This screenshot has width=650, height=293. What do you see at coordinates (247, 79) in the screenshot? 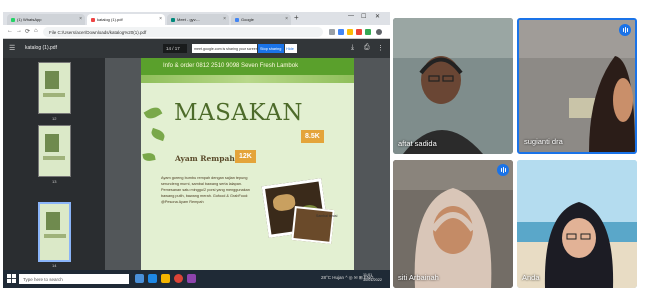
I see `leaf-border-decoration` at bounding box center [247, 79].